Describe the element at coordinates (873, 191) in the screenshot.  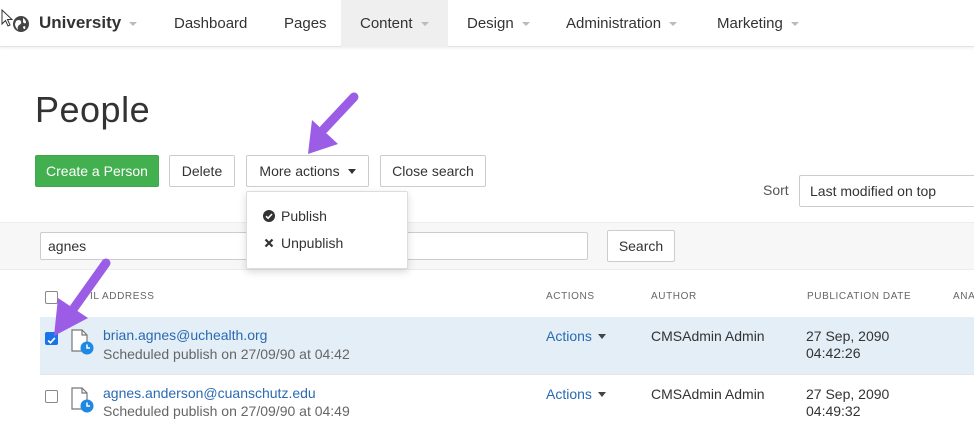
I see `sort-selected-value: Last modified on top` at that location.